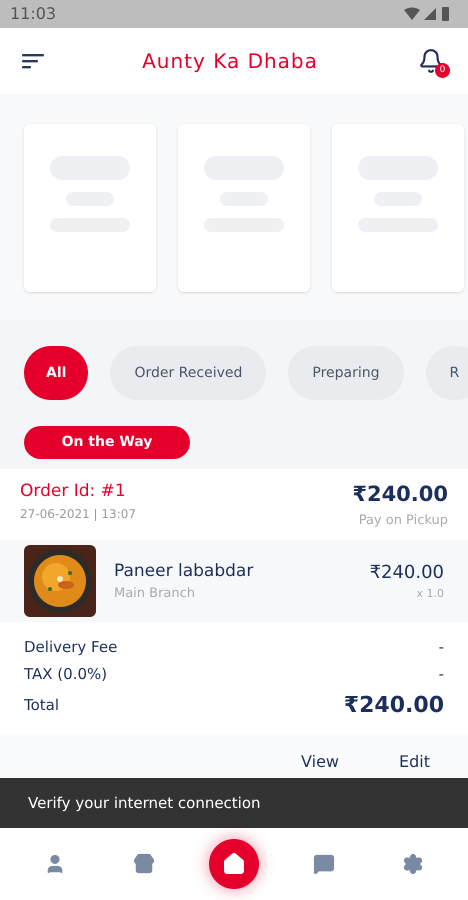 The image size is (468, 900). Describe the element at coordinates (66, 674) in the screenshot. I see `summary-label: TAX (0.0%)` at that location.